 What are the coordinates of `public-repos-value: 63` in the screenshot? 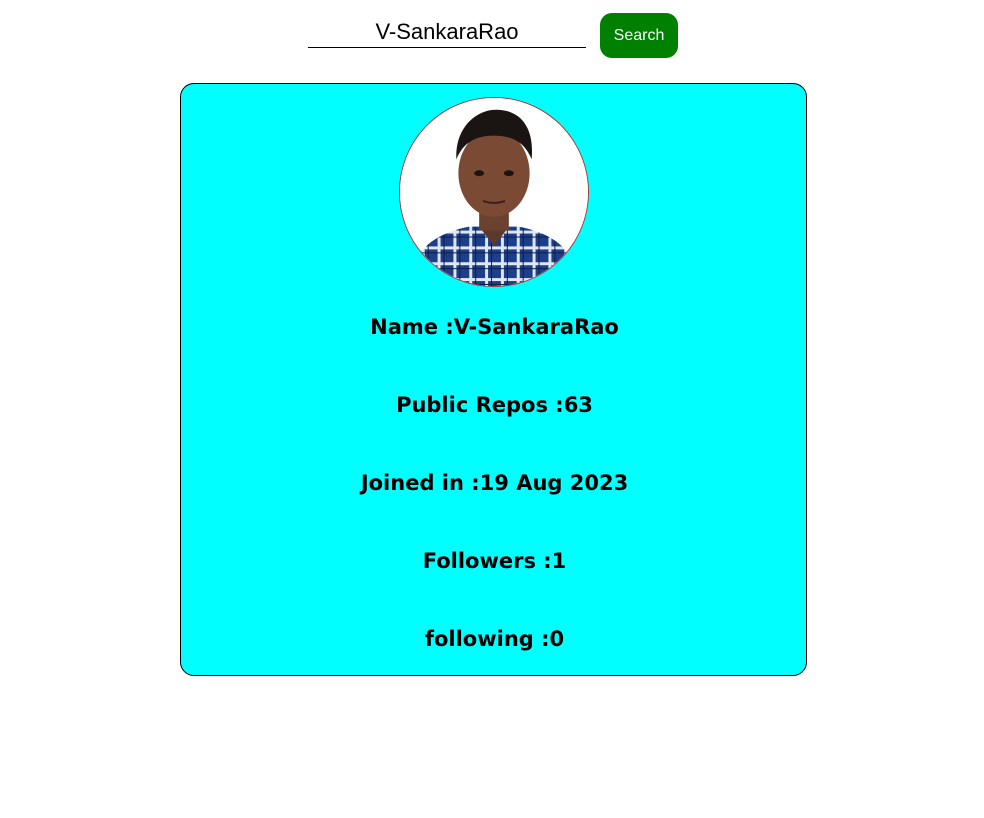 It's located at (578, 405).